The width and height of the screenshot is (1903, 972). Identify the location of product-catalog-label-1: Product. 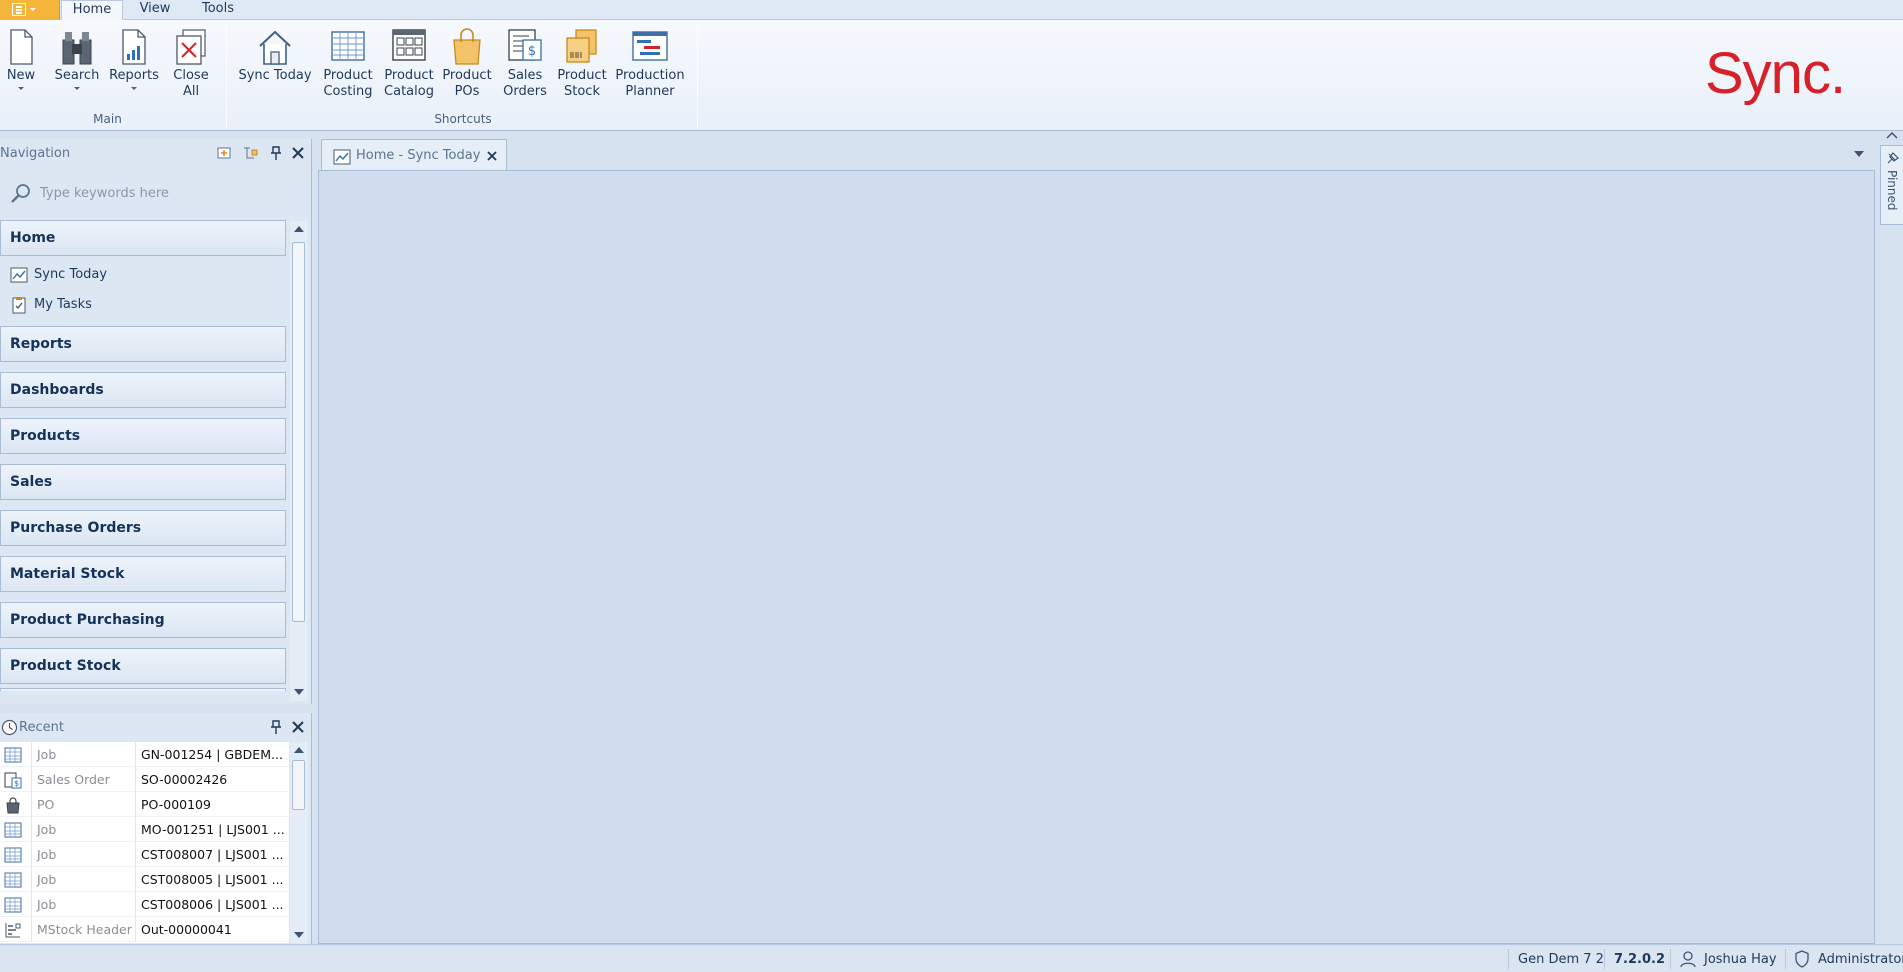
(409, 75).